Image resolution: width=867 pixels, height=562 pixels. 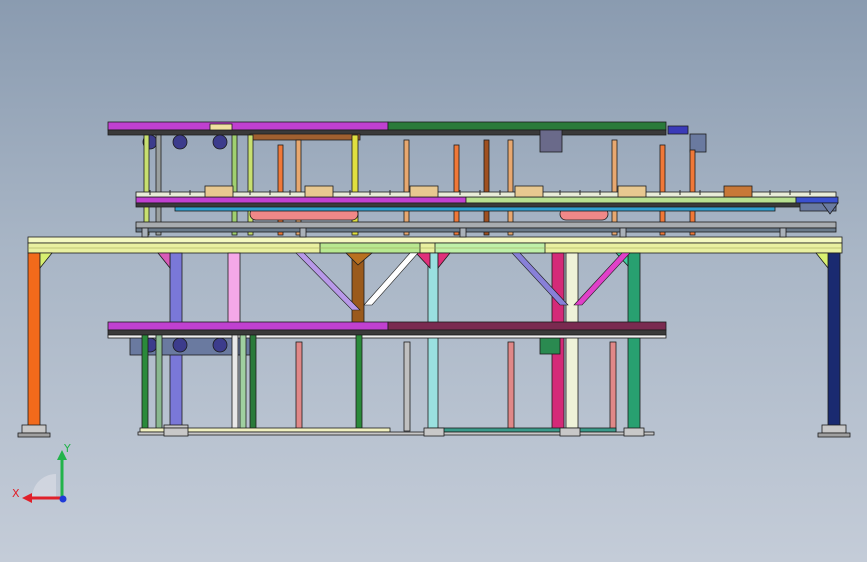 What do you see at coordinates (44, 486) in the screenshot?
I see `triad-base` at bounding box center [44, 486].